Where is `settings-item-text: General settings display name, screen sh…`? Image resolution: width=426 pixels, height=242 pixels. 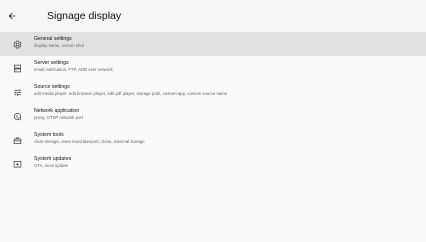 settings-item-text: General settings display name, screen sh… is located at coordinates (227, 42).